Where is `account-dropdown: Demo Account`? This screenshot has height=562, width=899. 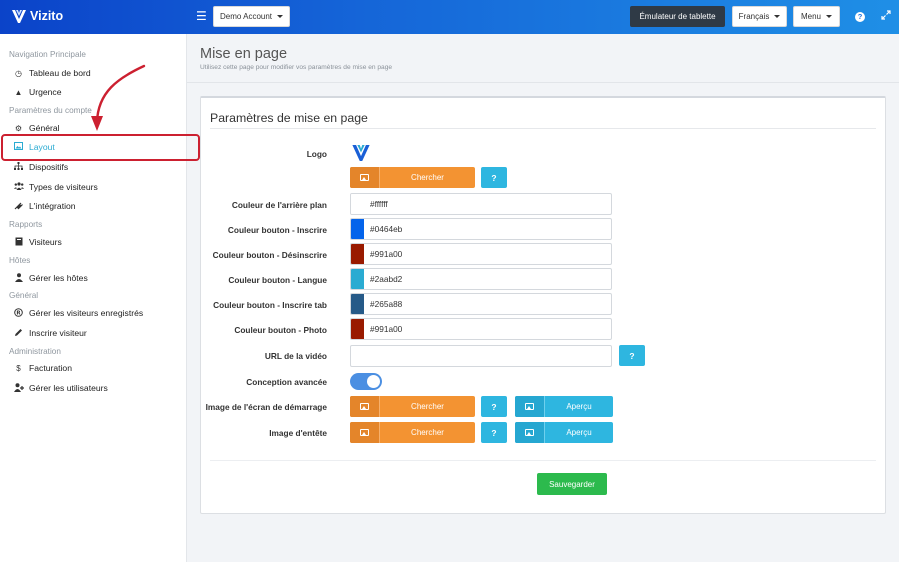 account-dropdown: Demo Account is located at coordinates (251, 16).